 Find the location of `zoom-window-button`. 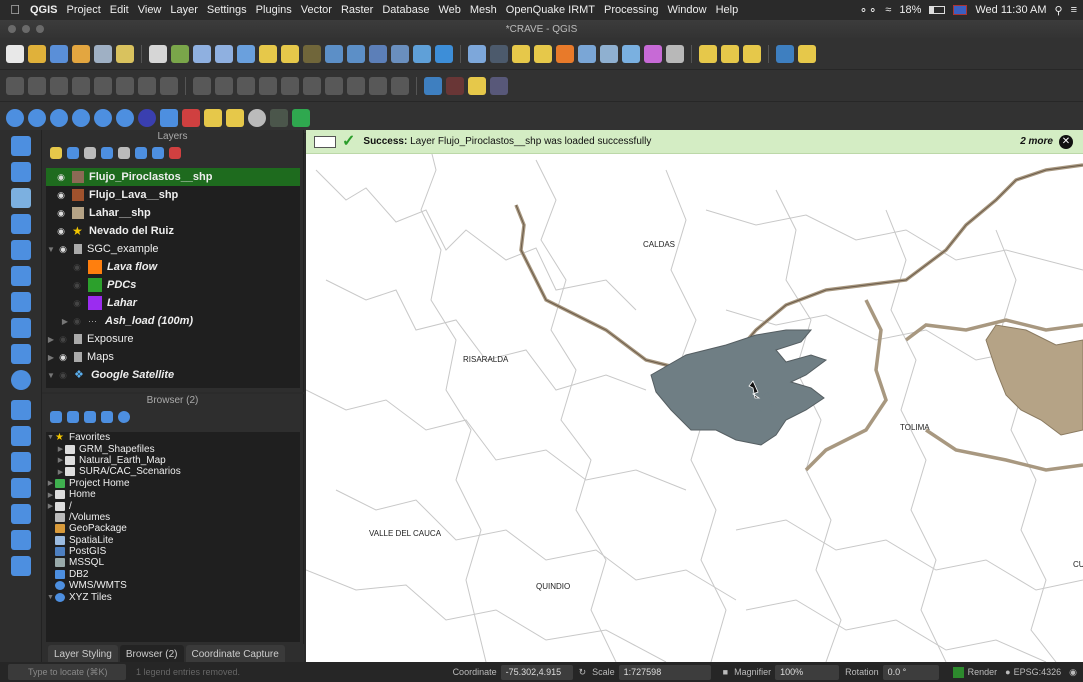

zoom-window-button is located at coordinates (40, 29).